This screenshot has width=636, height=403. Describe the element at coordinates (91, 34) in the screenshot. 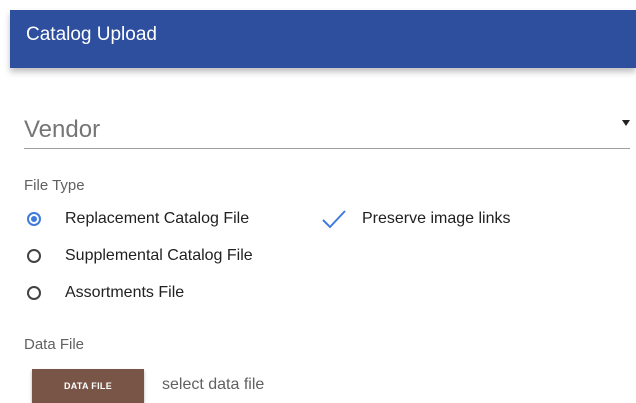

I see `page-title: Catalog Upload` at that location.